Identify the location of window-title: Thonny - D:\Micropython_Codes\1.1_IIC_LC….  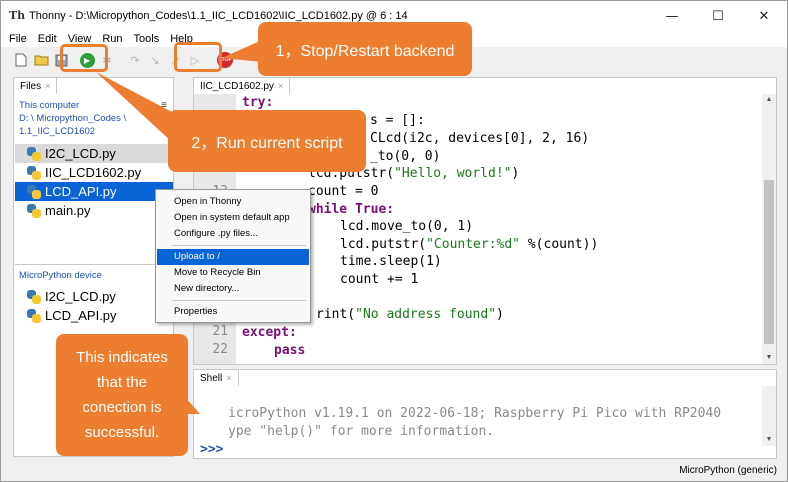
(218, 16).